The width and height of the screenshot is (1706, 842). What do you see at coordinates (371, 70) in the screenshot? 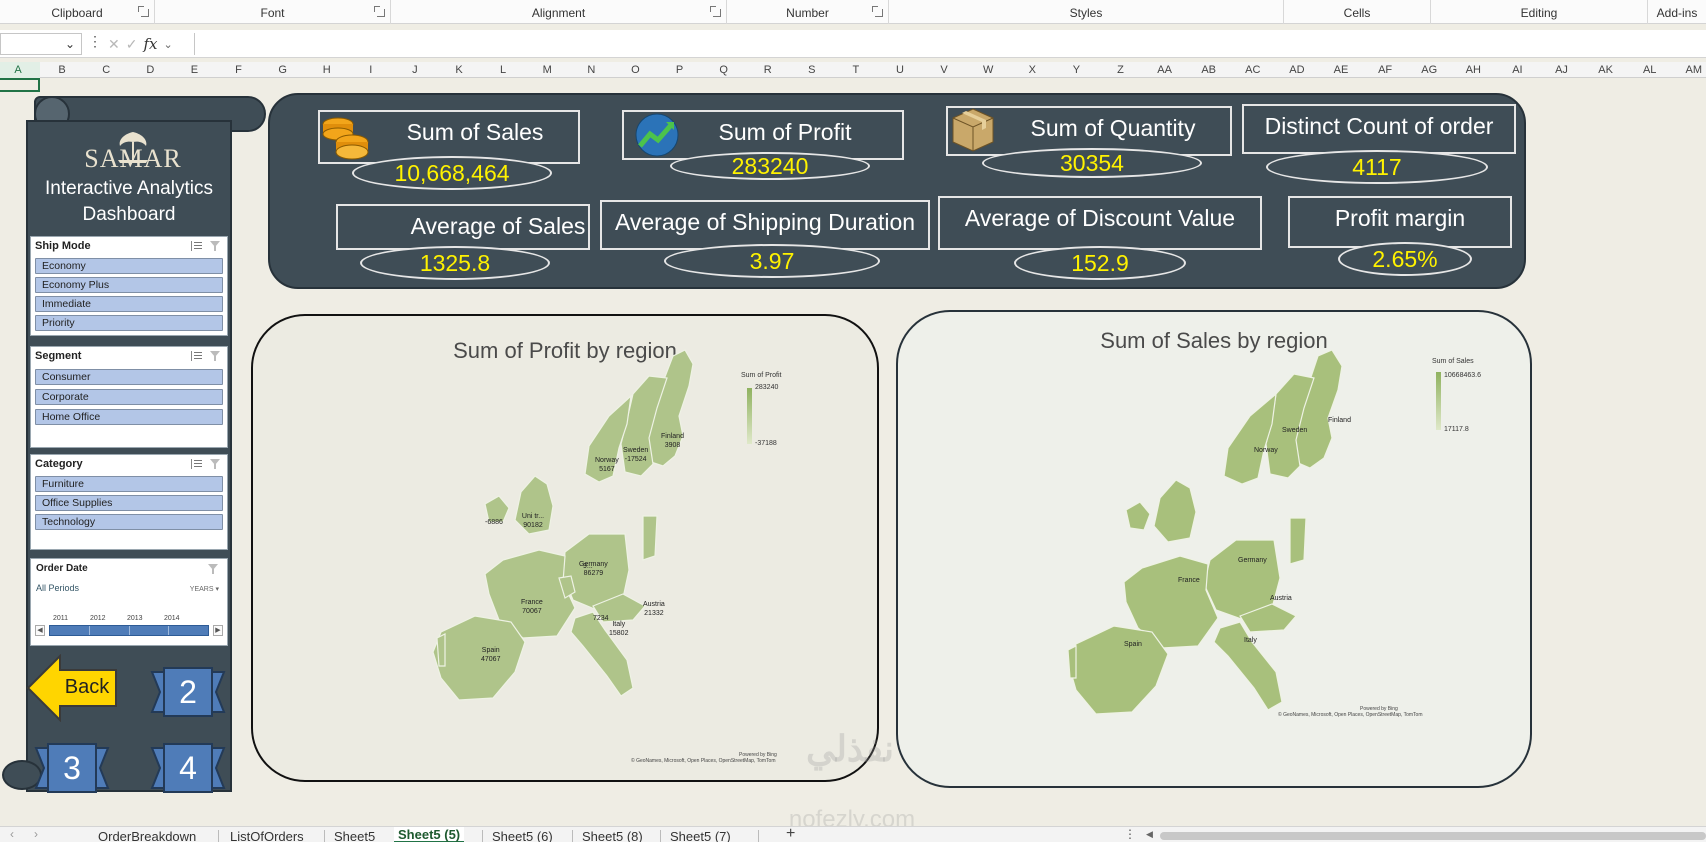
I see `column-header-i: I` at bounding box center [371, 70].